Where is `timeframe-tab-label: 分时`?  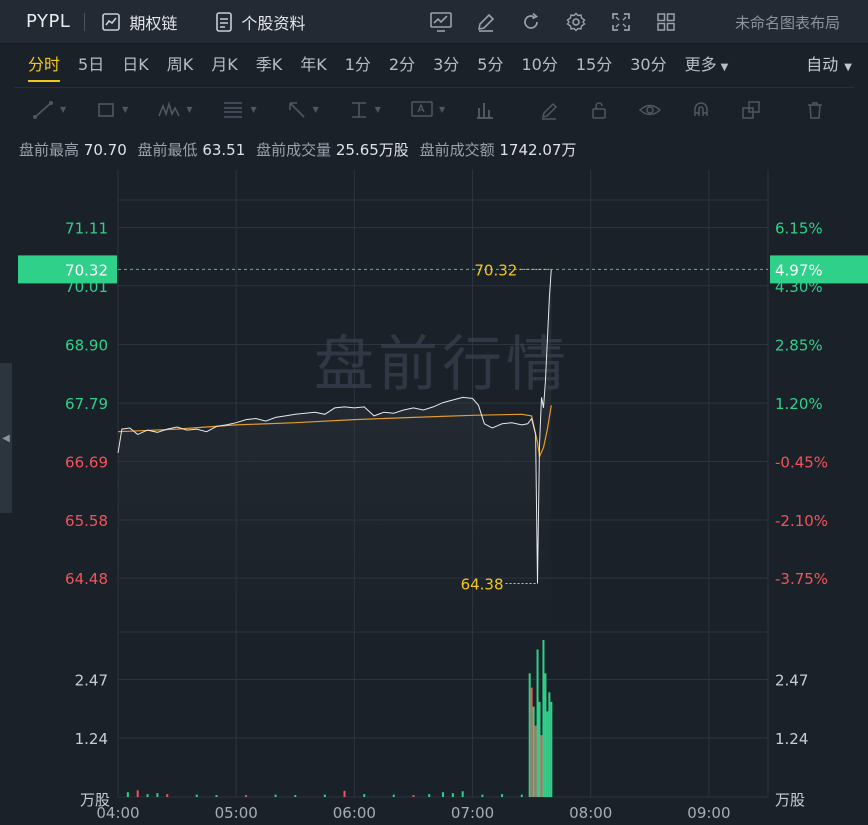
timeframe-tab-label: 分时 is located at coordinates (44, 64).